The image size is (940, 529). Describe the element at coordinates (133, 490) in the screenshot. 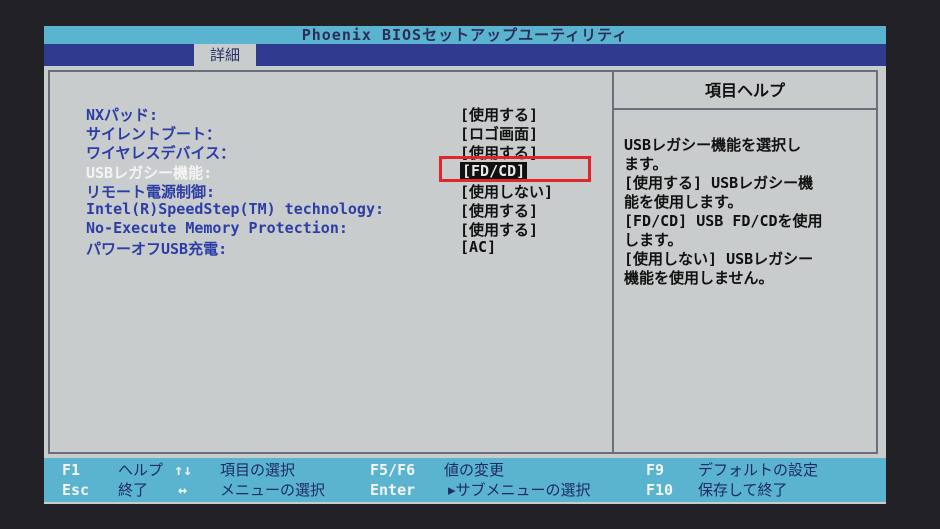

I see `key-esc-desc: 終了` at that location.